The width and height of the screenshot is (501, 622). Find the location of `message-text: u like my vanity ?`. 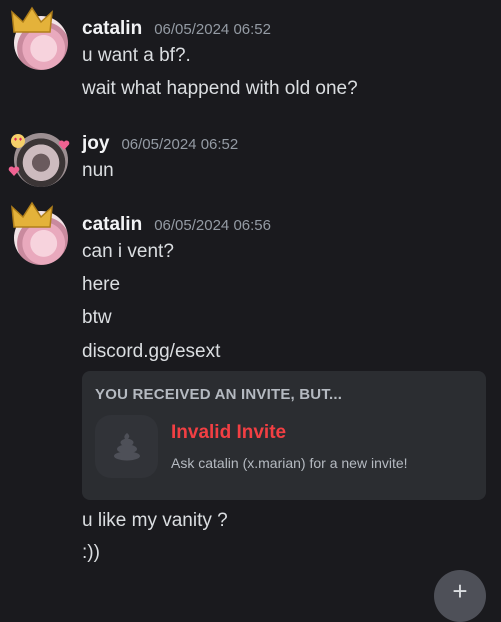

message-text: u like my vanity ? is located at coordinates (155, 520).